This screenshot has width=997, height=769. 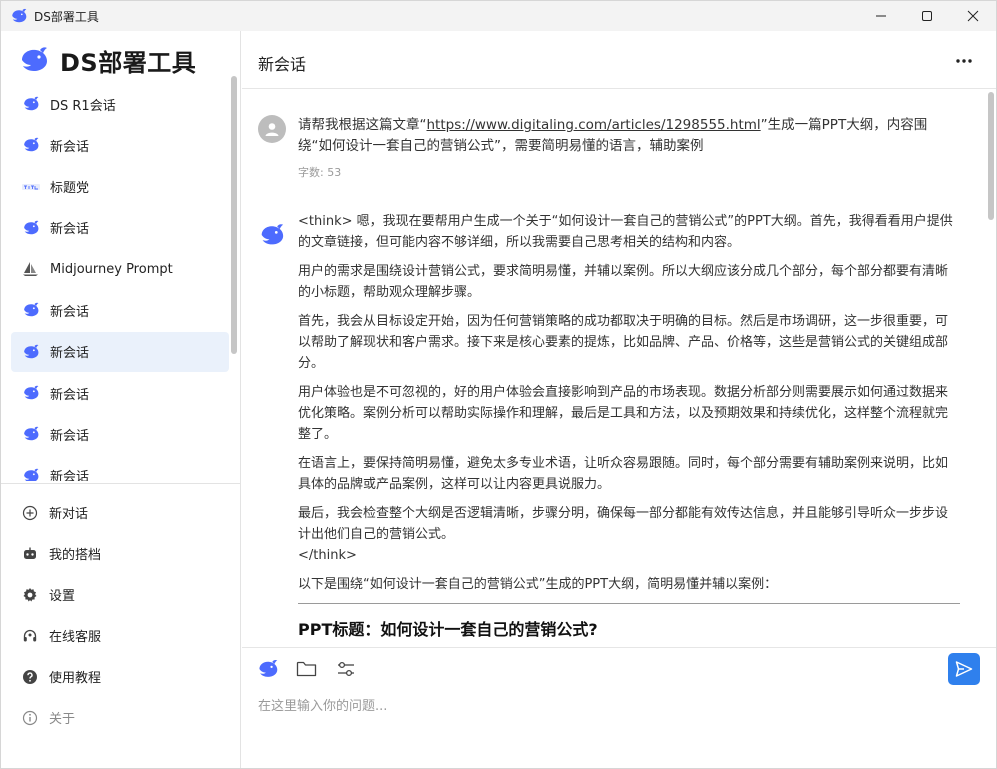 I want to click on sail-icon, so click(x=31, y=269).